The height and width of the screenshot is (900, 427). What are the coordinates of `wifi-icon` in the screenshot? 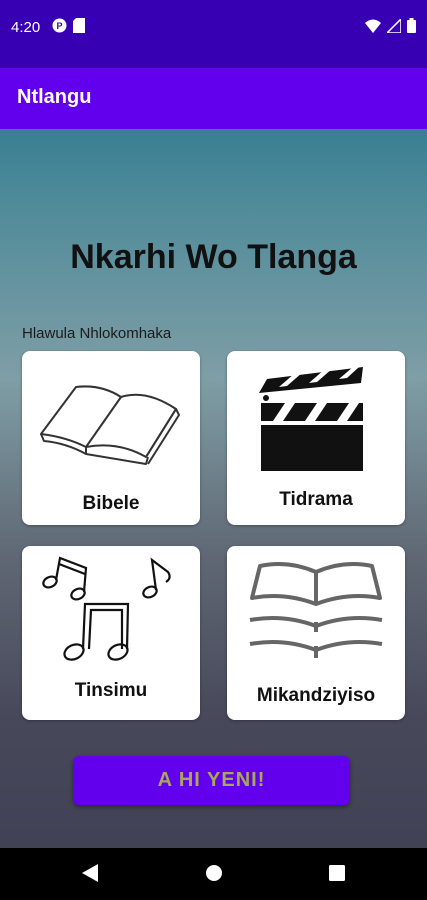 It's located at (373, 26).